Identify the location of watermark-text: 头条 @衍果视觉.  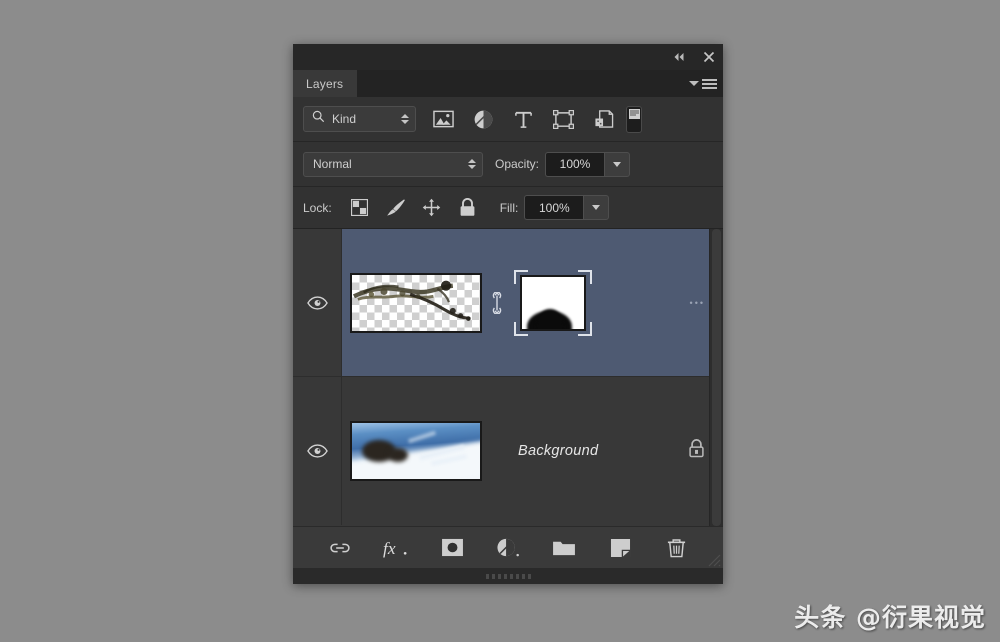
(890, 617).